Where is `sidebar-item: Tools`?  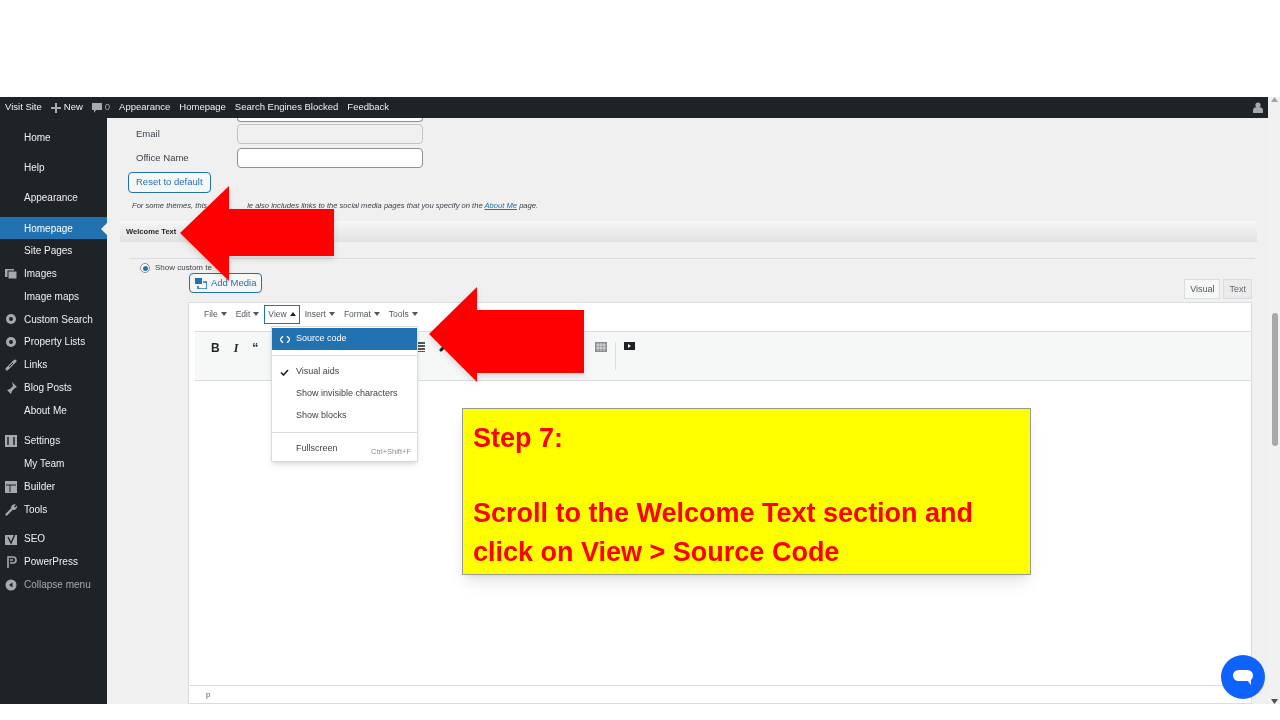
sidebar-item: Tools is located at coordinates (53, 509).